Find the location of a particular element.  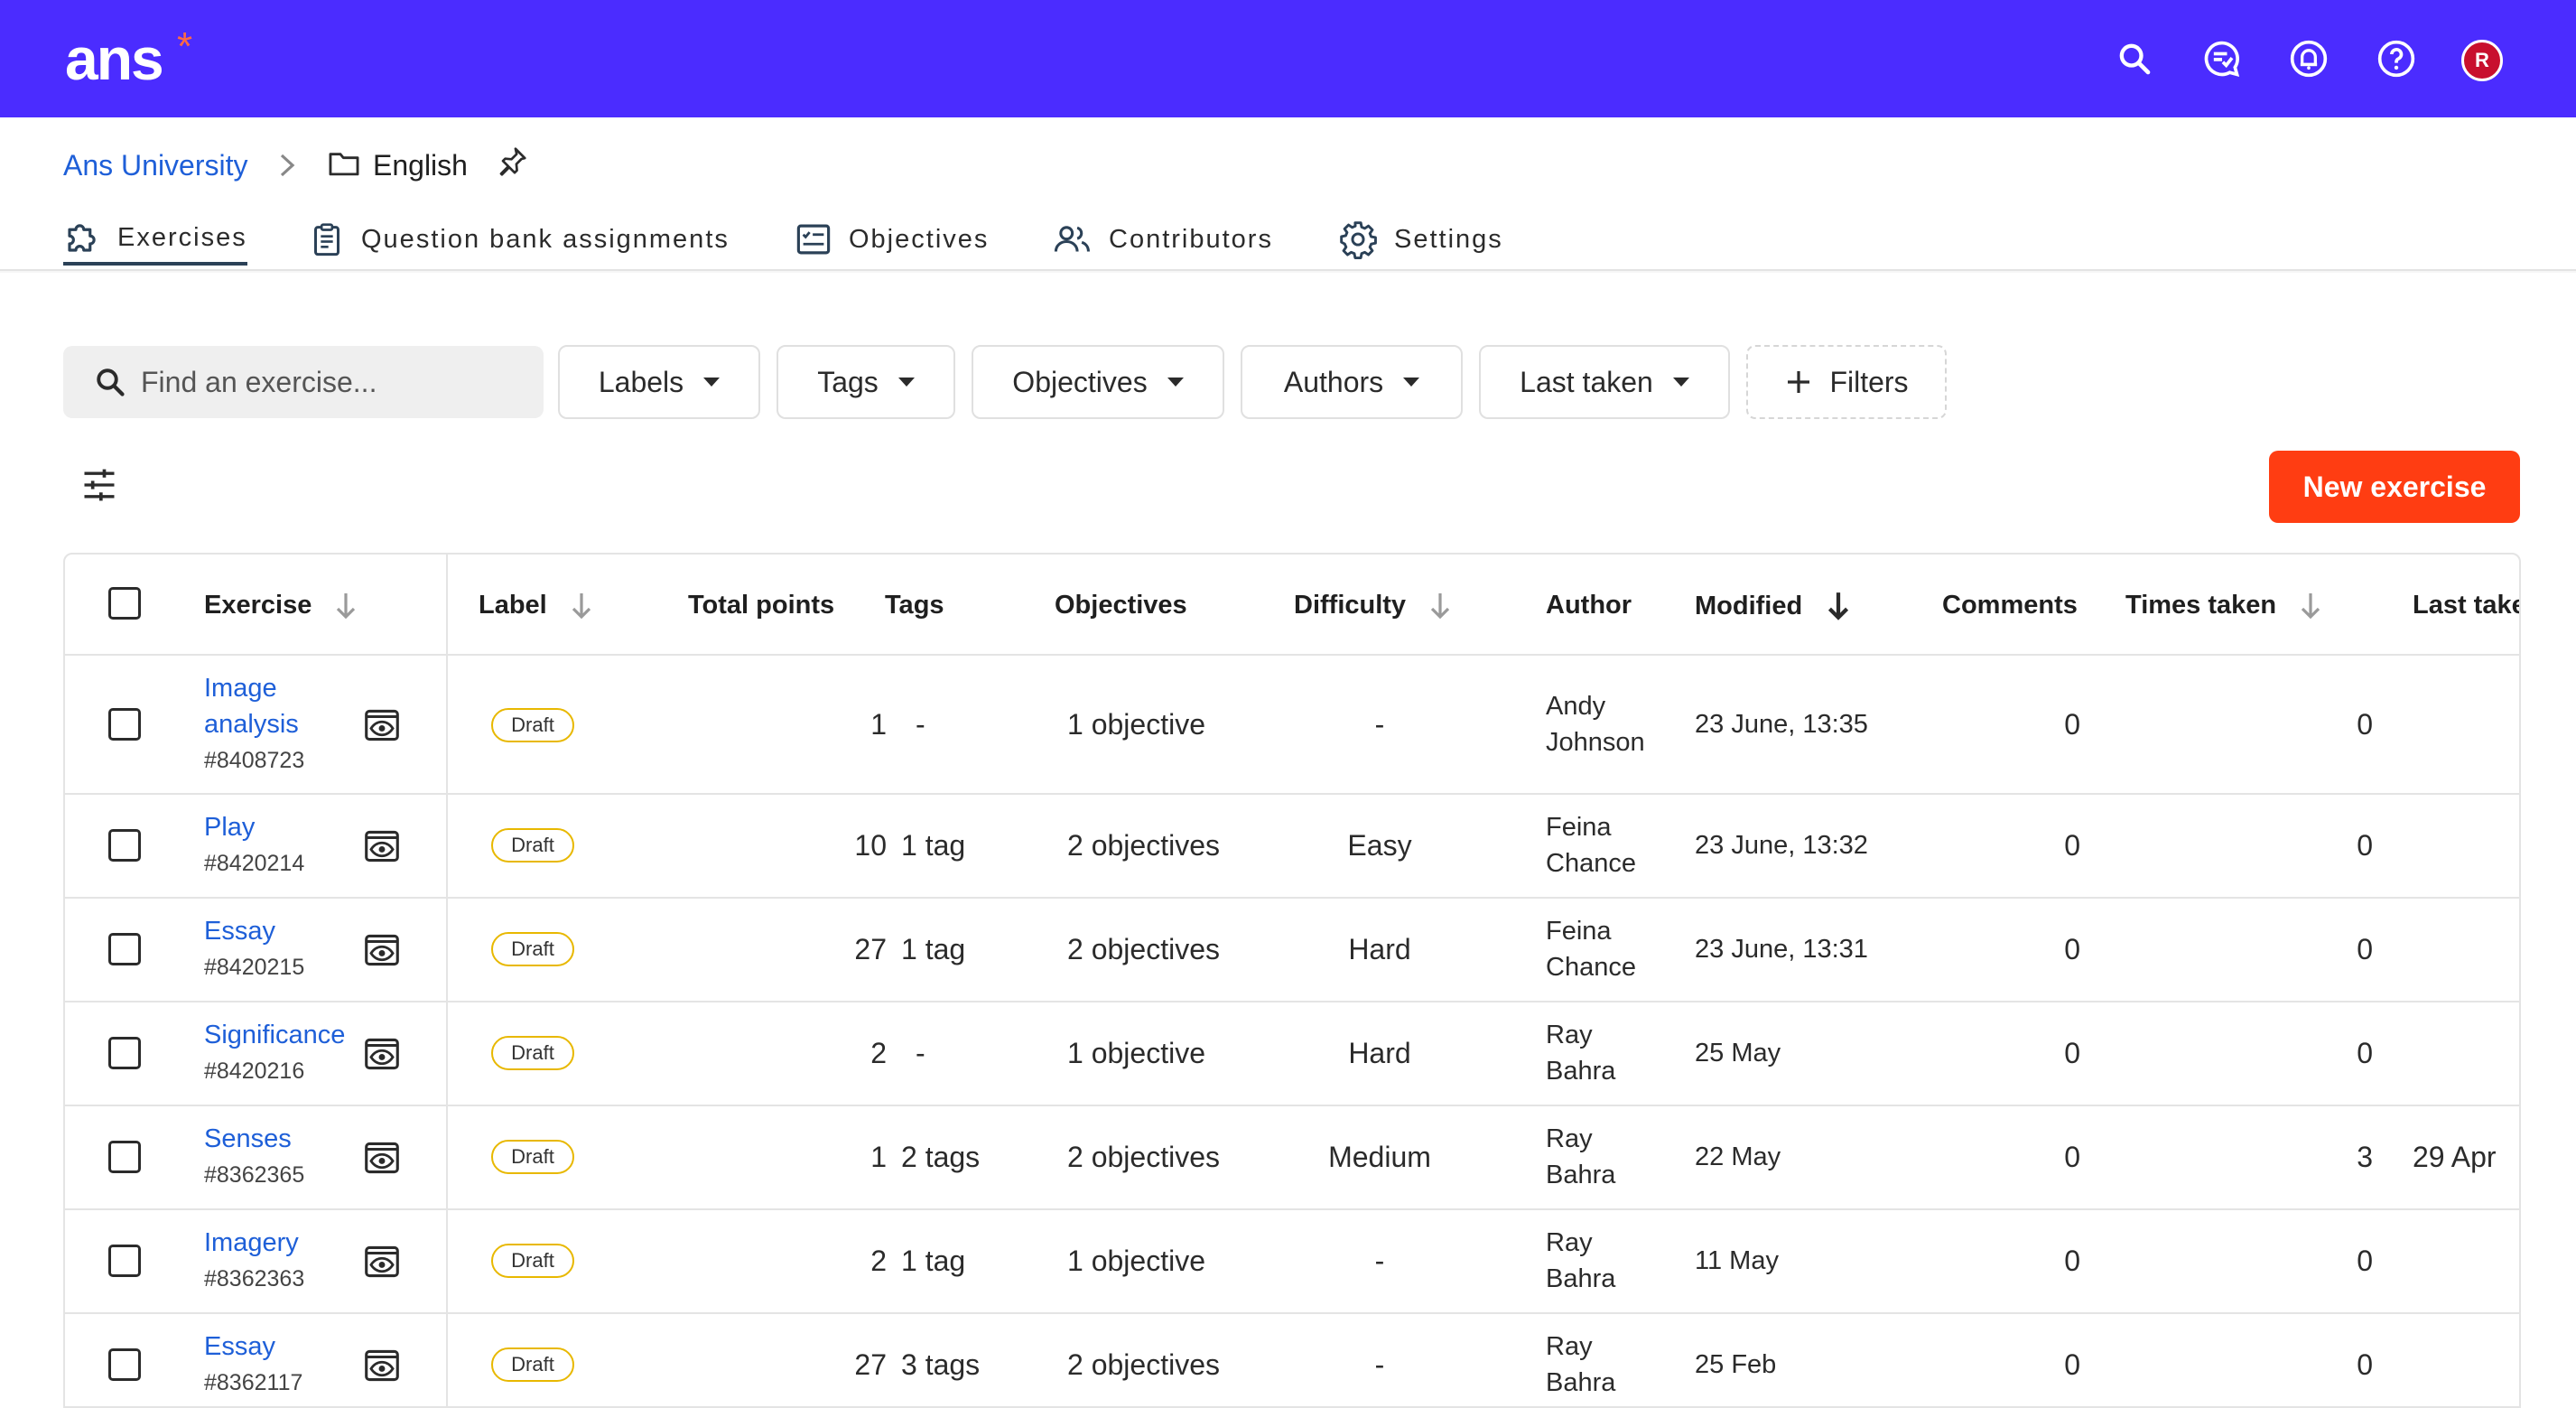

add-filter-button: Filters is located at coordinates (1846, 382).